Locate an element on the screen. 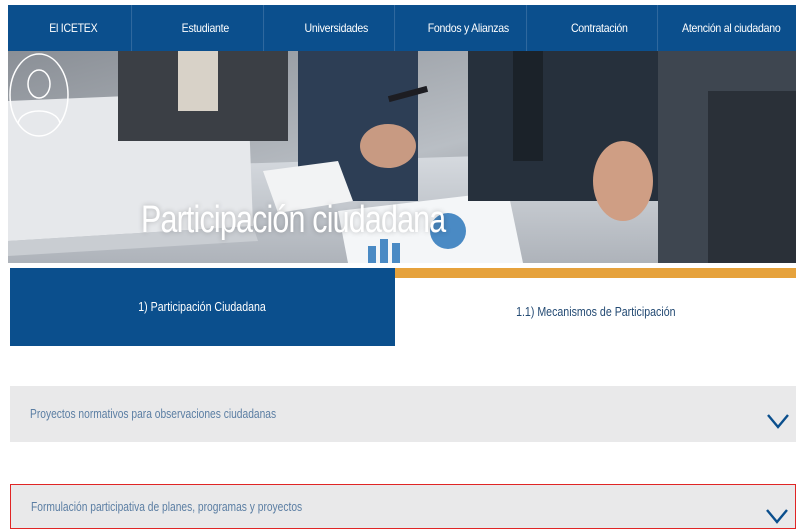 The image size is (796, 529). nav-item-universidades: Universidades is located at coordinates (337, 28).